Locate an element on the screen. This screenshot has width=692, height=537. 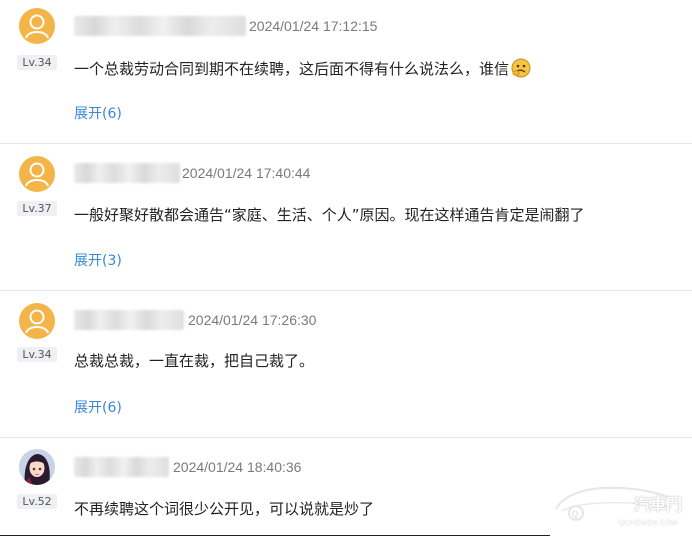
comment-timestamp: 2024/01/24 17:40:44 is located at coordinates (246, 173).